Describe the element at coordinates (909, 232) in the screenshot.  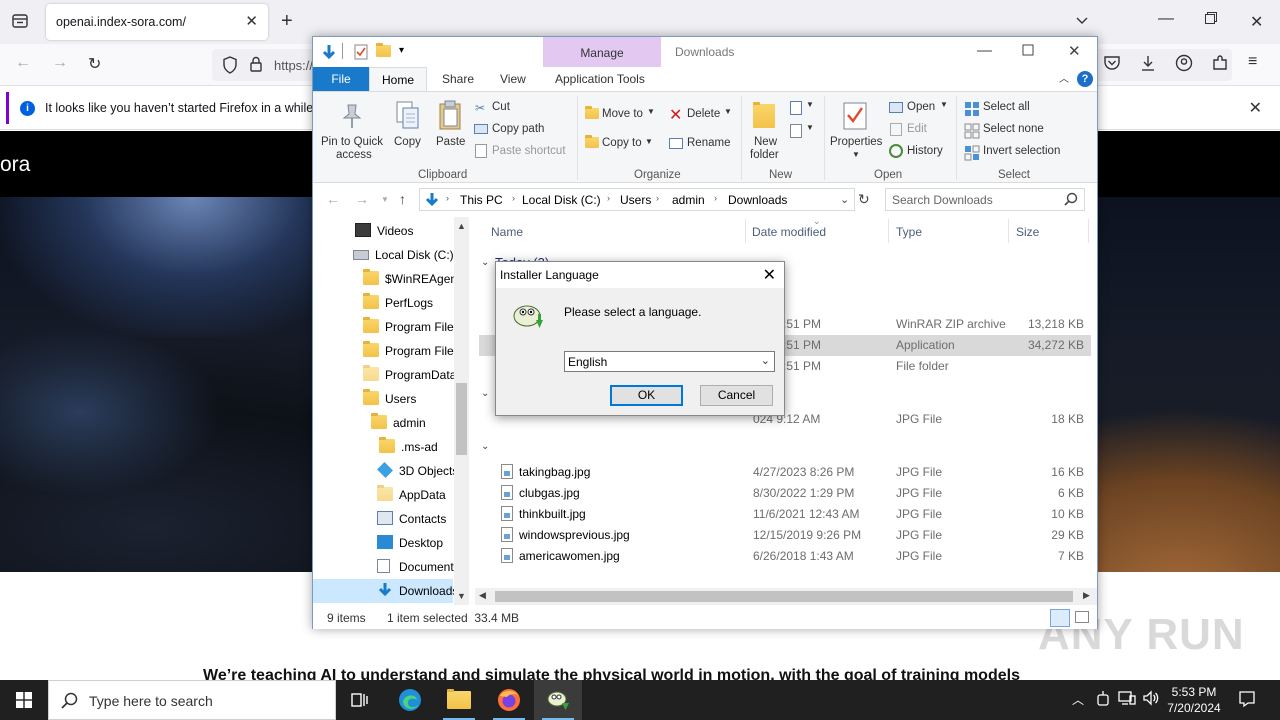
I see `column-header-type: Type` at that location.